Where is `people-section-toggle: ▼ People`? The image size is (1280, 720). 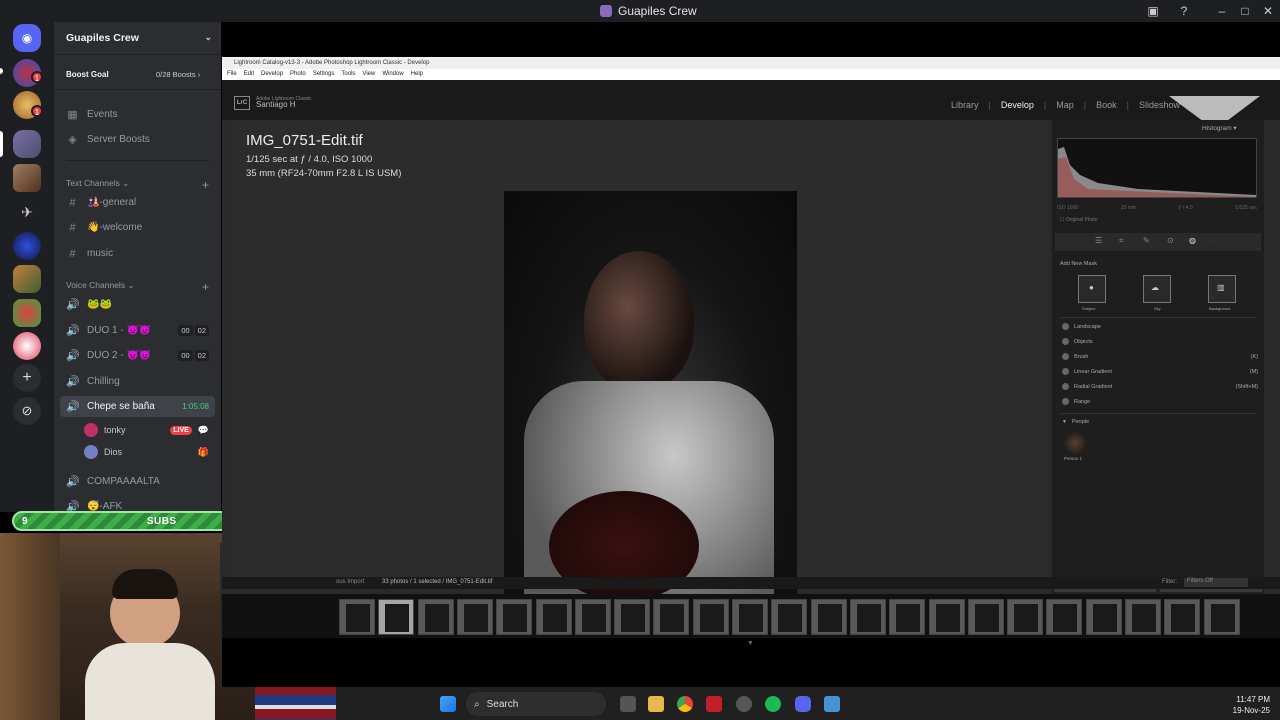 people-section-toggle: ▼ People is located at coordinates (1075, 422).